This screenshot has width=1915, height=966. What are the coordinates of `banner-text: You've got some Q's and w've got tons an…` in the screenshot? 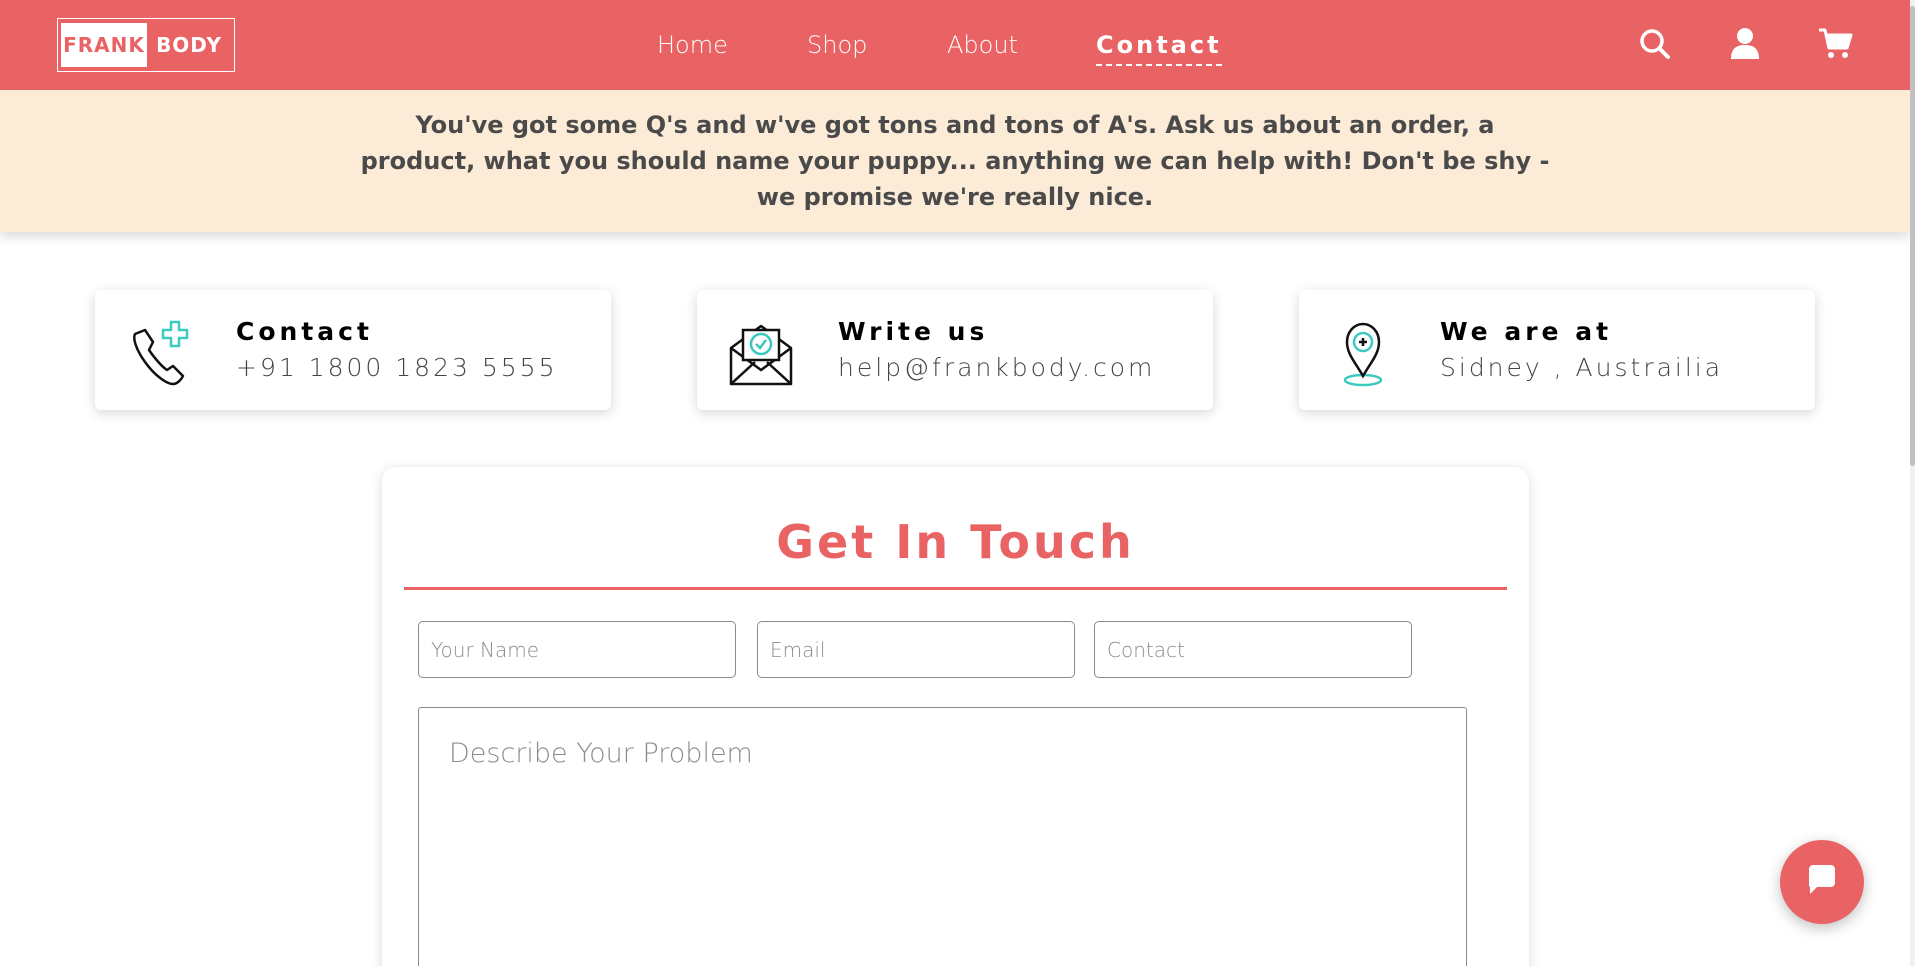 It's located at (955, 161).